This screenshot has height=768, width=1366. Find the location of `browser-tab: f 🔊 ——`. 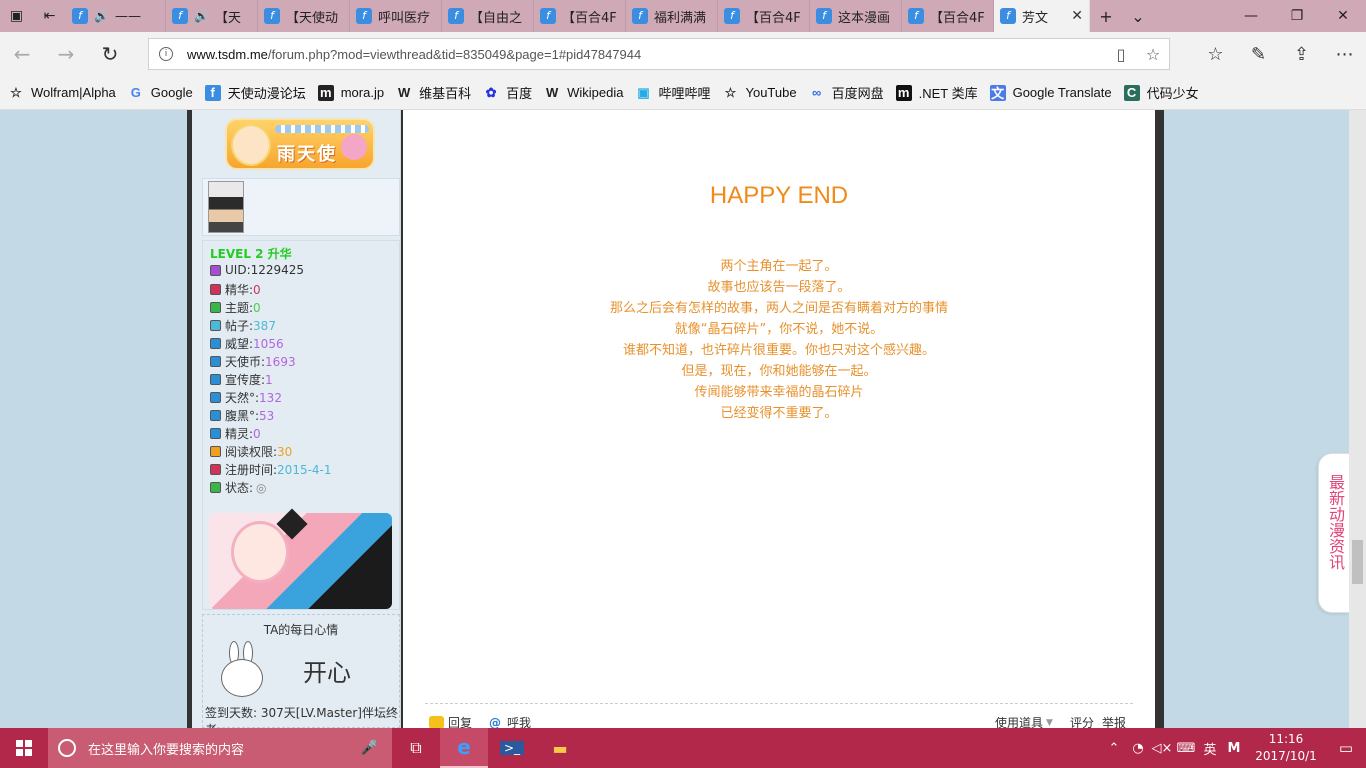

browser-tab: f 🔊 —— is located at coordinates (116, 16).